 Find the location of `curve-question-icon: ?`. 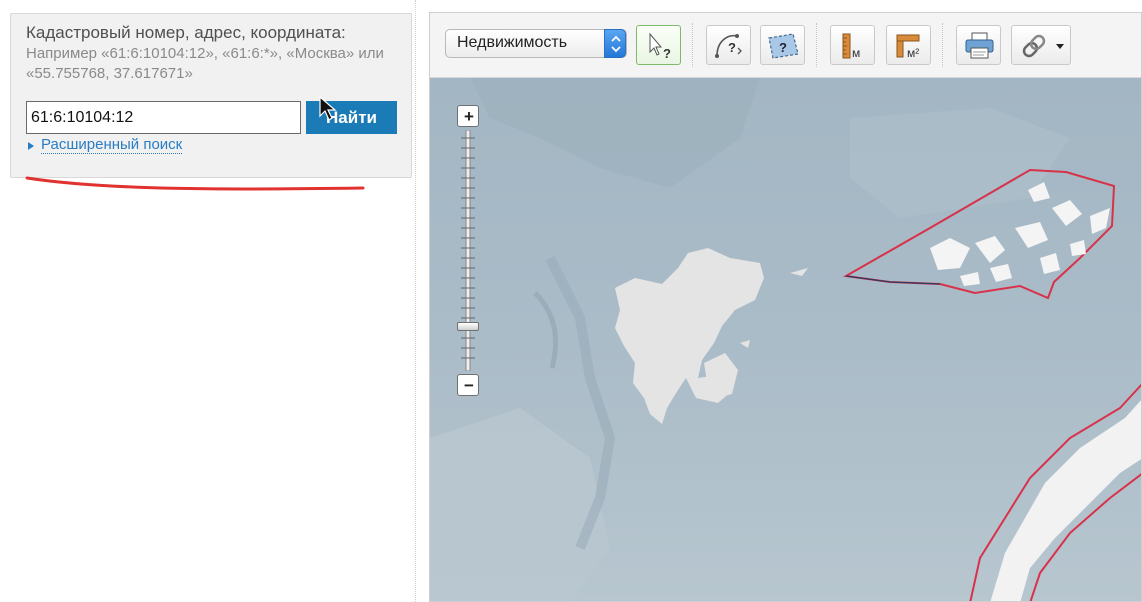

curve-question-icon: ? is located at coordinates (728, 46).